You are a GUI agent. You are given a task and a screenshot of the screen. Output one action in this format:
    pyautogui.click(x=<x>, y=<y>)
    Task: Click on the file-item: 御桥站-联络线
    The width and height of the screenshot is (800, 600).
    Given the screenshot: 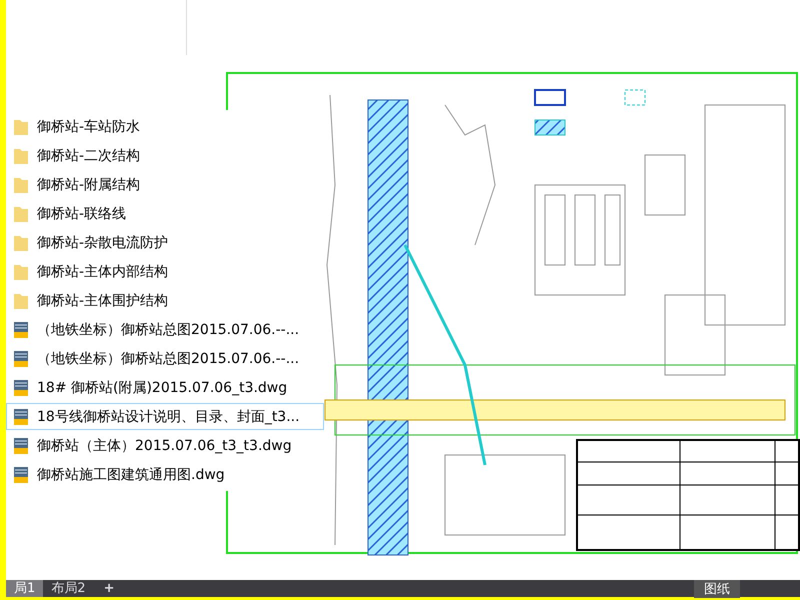 What is the action you would take?
    pyautogui.click(x=165, y=213)
    